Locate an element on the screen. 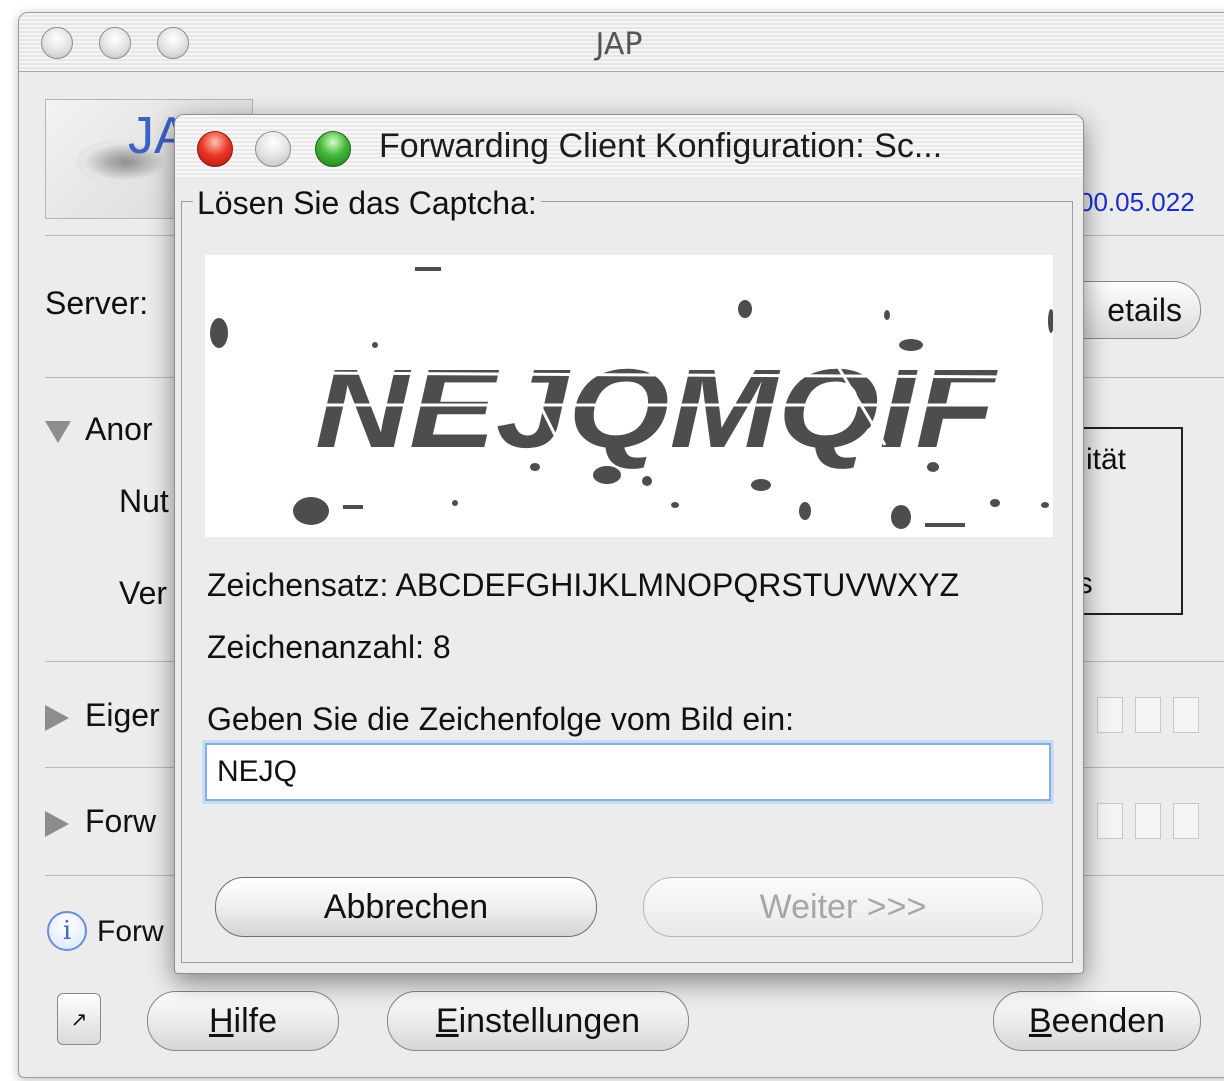  resize-toggle-button: ↗ is located at coordinates (79, 1019).